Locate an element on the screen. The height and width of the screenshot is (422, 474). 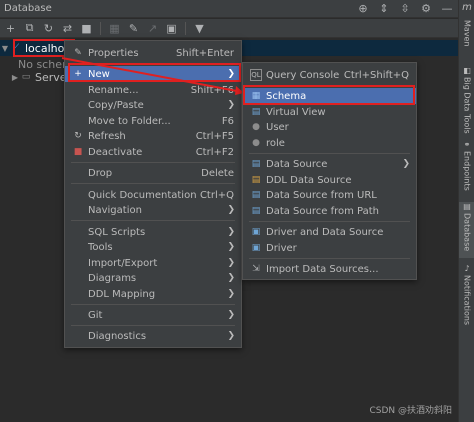
menu-item-label: DDL Data Source is located at coordinates (309, 180).